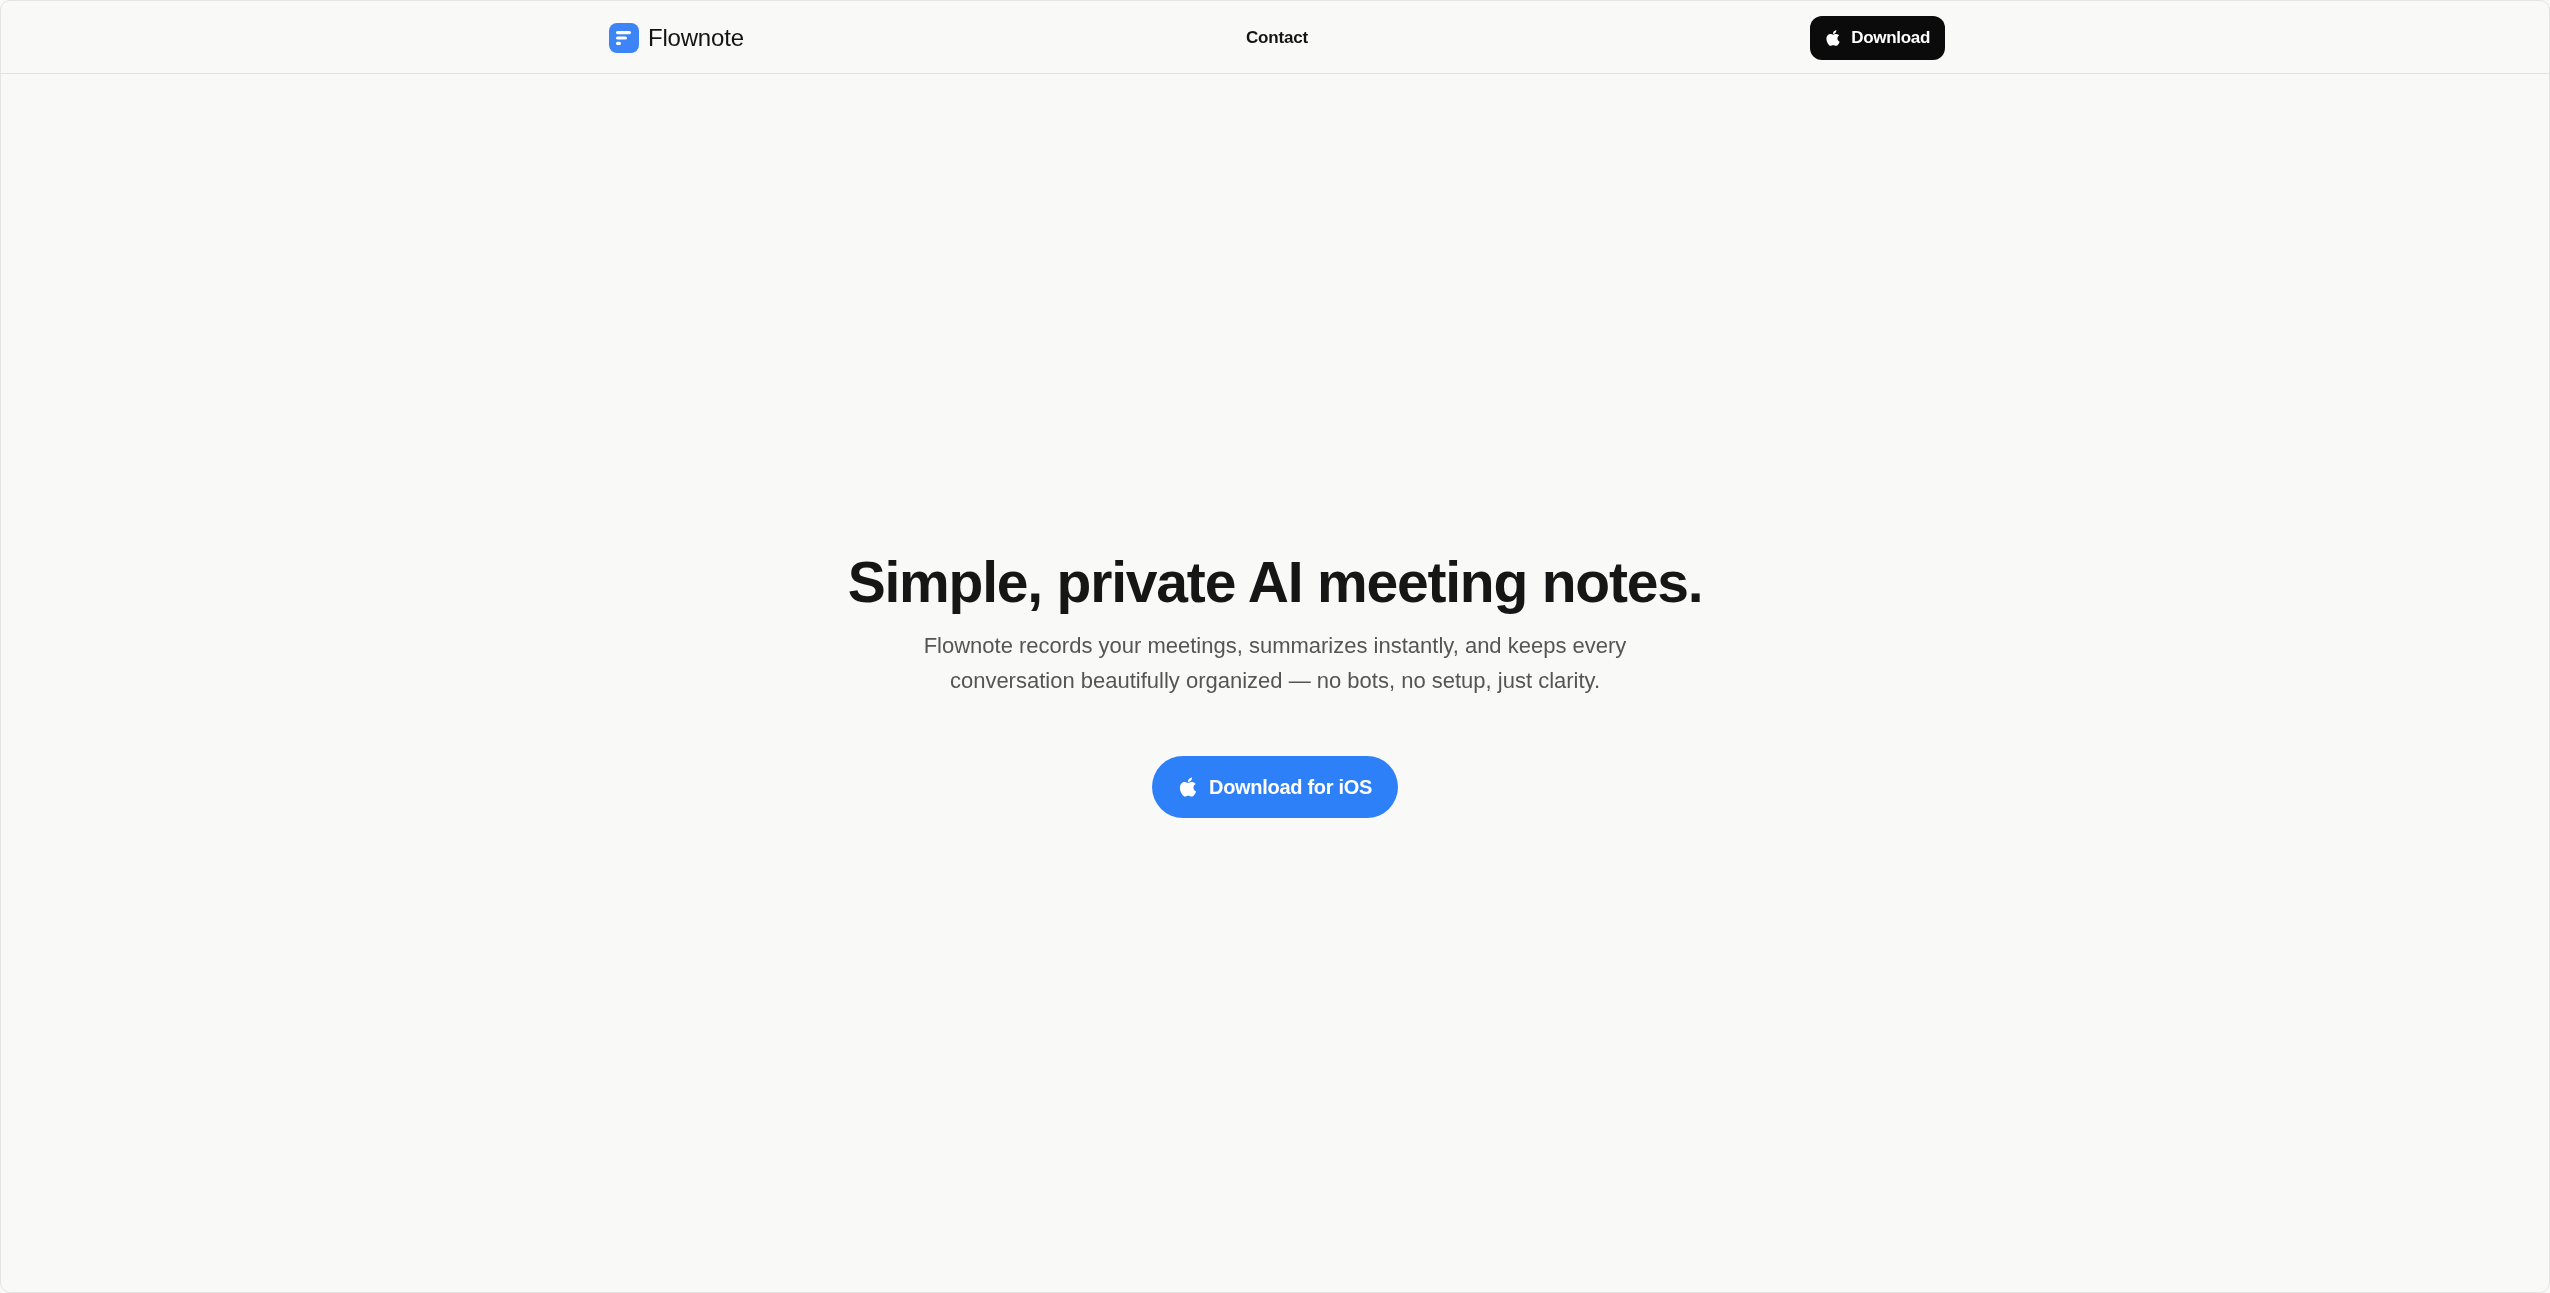 This screenshot has width=2550, height=1293. What do you see at coordinates (1277, 38) in the screenshot?
I see `nav-link: Contact` at bounding box center [1277, 38].